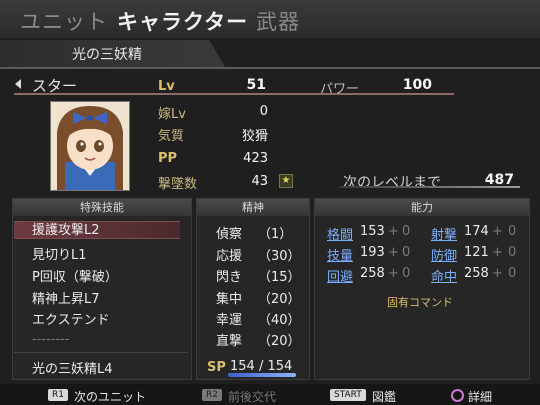 Image resolution: width=540 pixels, height=405 pixels. I want to click on ability-name: 防御, so click(444, 254).